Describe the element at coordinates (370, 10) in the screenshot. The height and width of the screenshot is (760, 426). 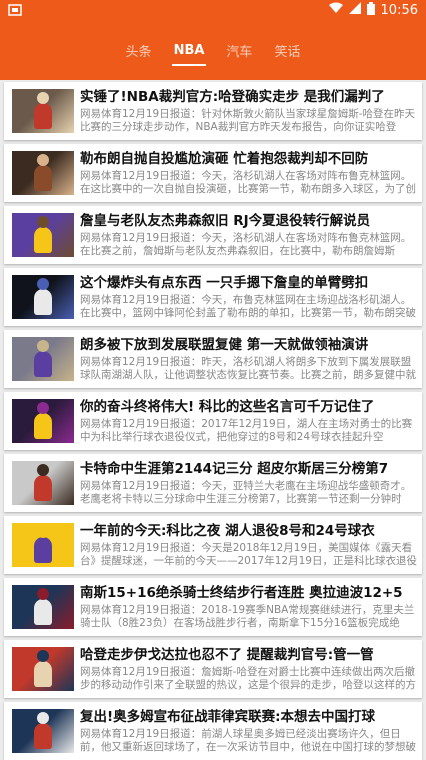
I see `battery-icon` at that location.